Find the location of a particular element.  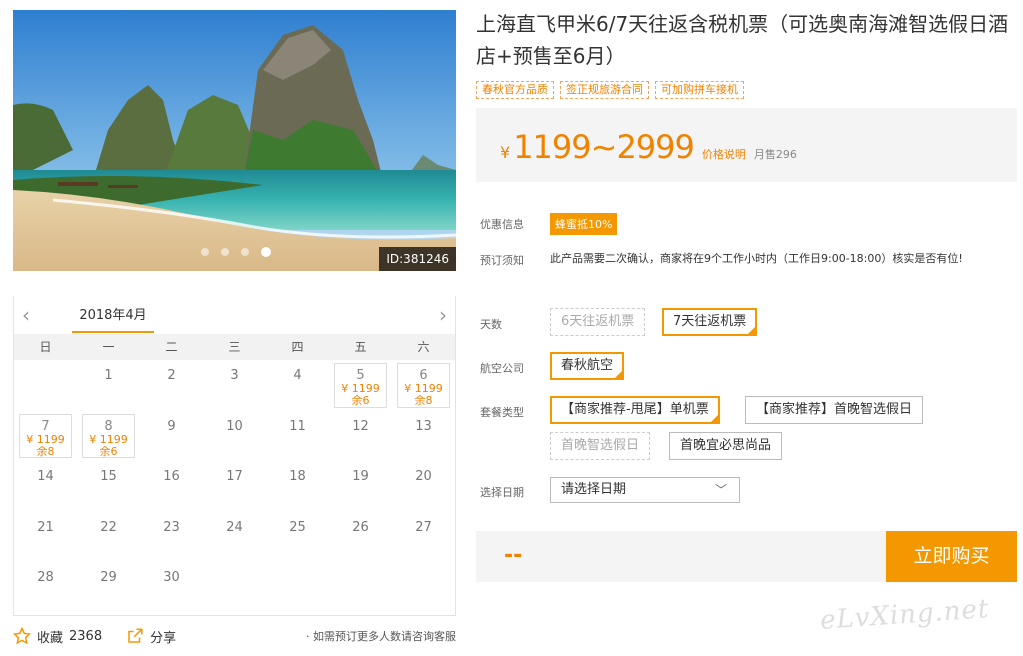

product-tags: 春秋官方品质 签正规旅游合同 可加购拼车接机 is located at coordinates (610, 90).